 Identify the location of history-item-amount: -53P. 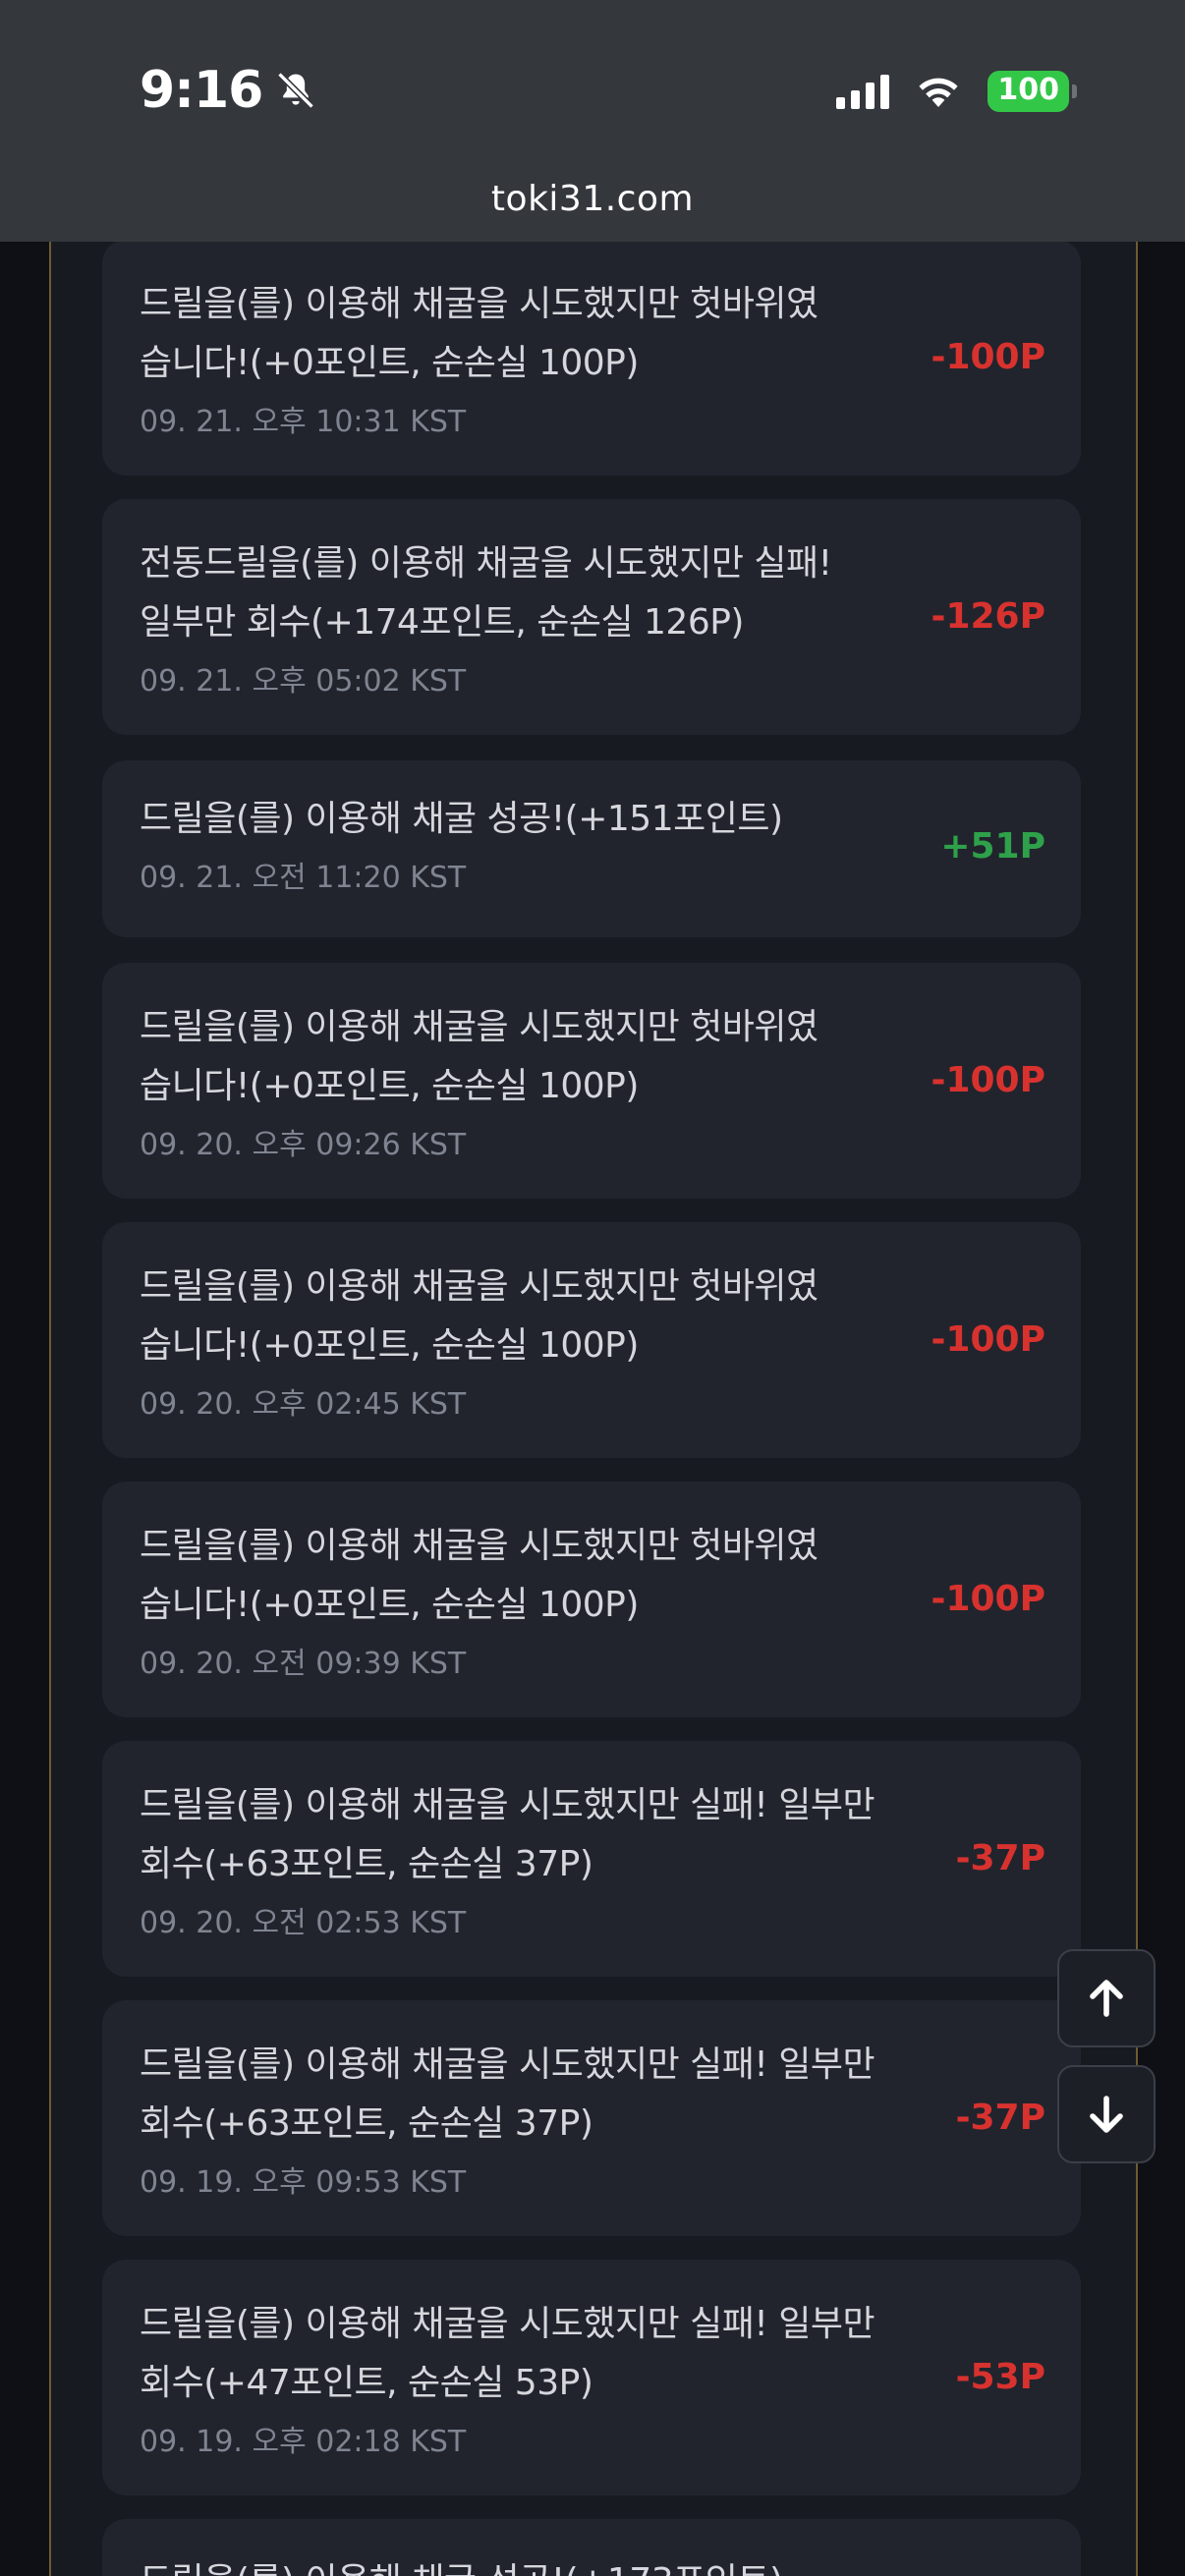
(1000, 2377).